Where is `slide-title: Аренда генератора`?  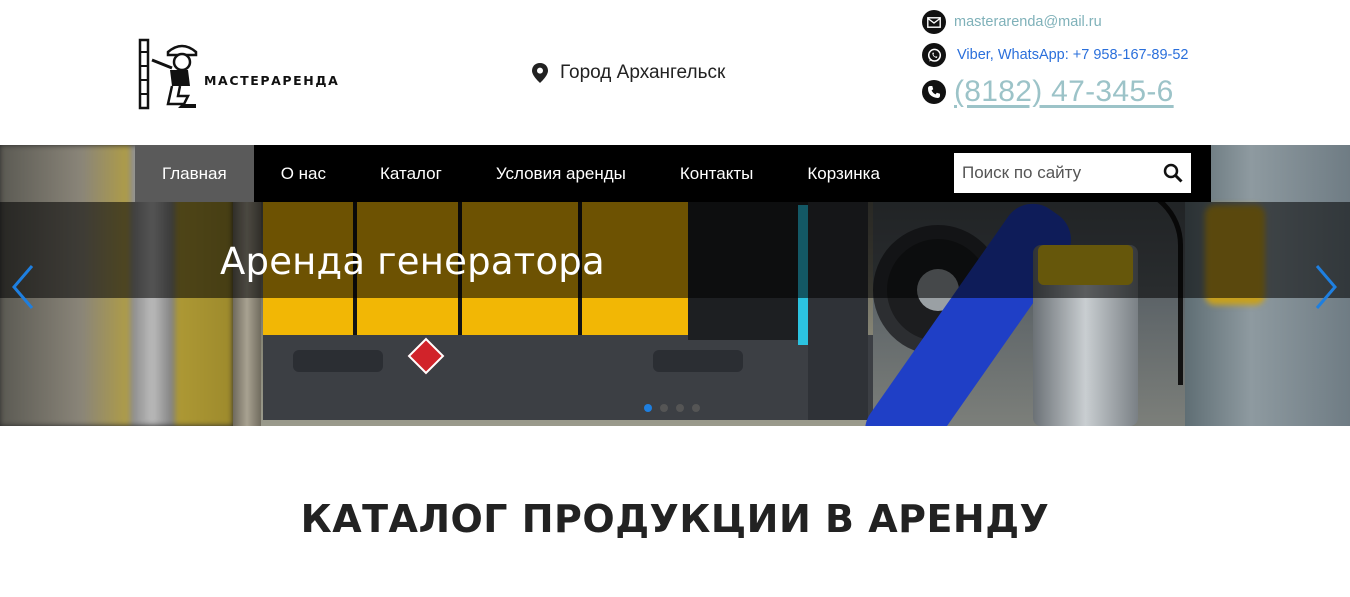 slide-title: Аренда генератора is located at coordinates (412, 261).